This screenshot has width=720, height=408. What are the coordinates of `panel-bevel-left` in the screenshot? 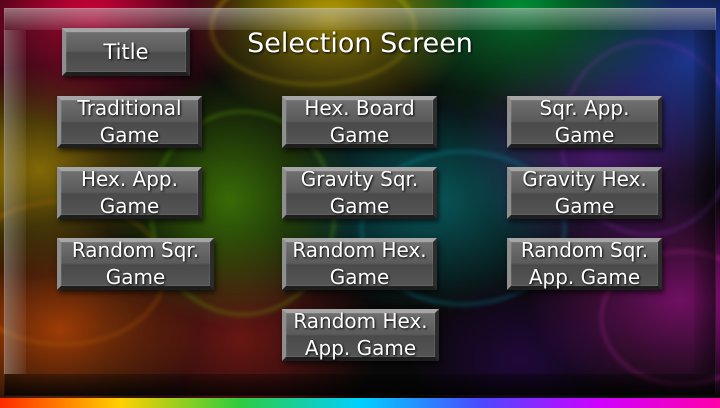 It's located at (15, 202).